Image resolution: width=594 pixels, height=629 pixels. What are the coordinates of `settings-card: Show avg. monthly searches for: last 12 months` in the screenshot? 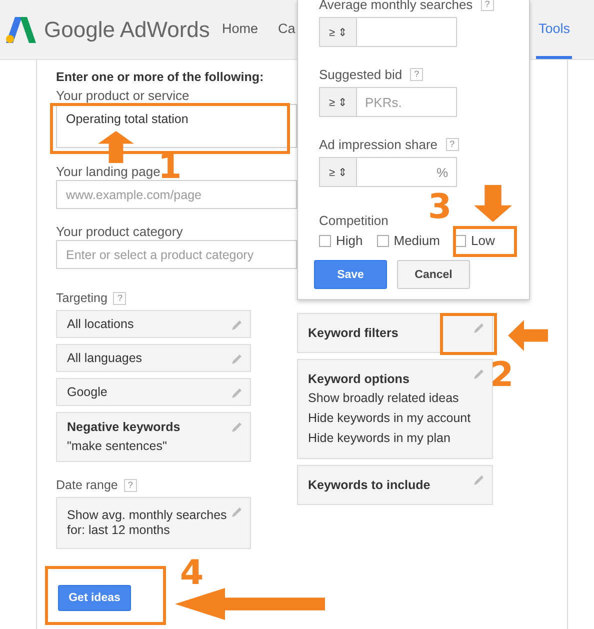 It's located at (153, 523).